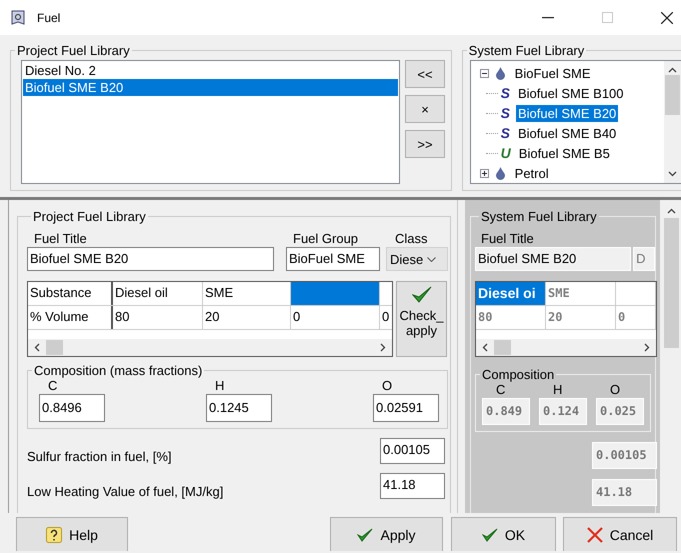 The width and height of the screenshot is (681, 553). What do you see at coordinates (672, 174) in the screenshot?
I see `scroll-down-icon` at bounding box center [672, 174].